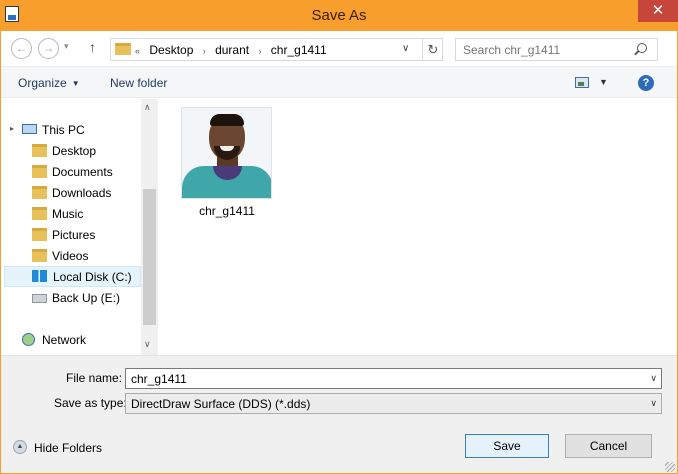  I want to click on help-icon: ?, so click(646, 83).